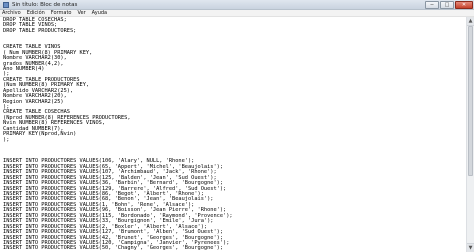  Describe the element at coordinates (432, 4) in the screenshot. I see `minimize-button: ─` at that location.